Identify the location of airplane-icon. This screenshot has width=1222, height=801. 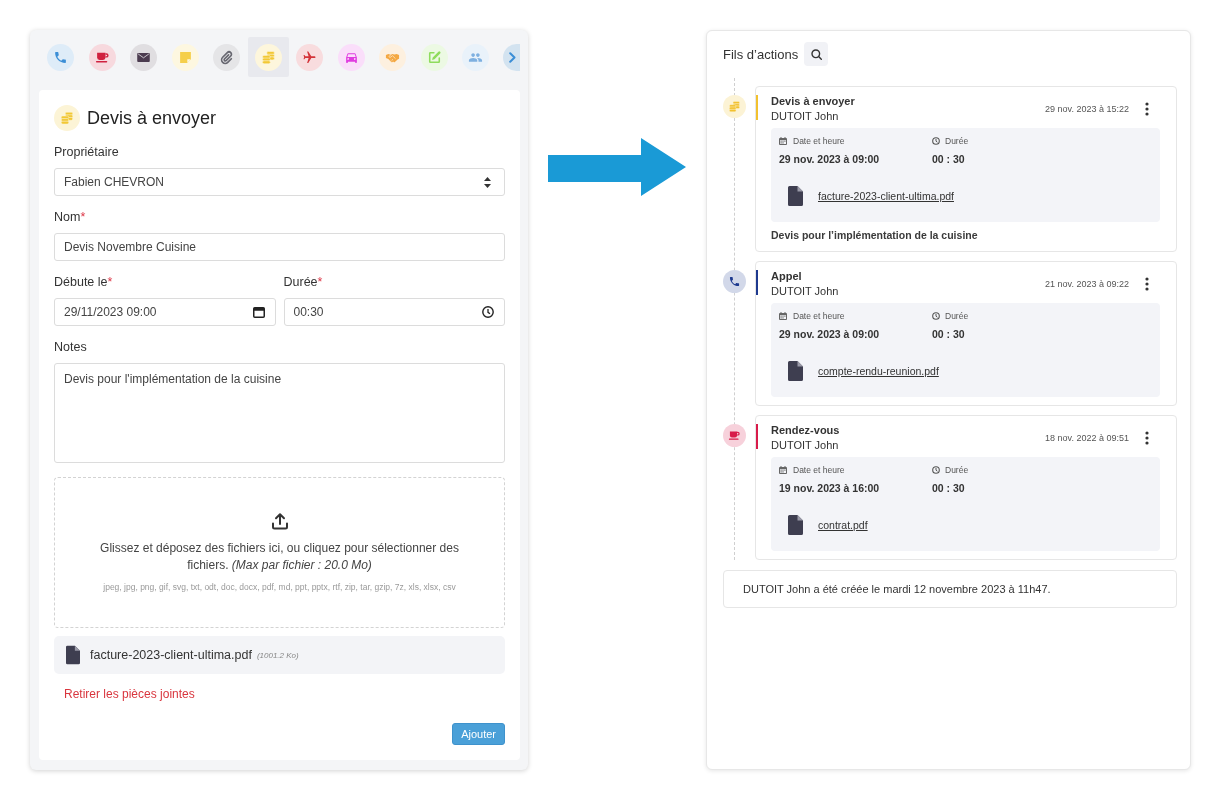
(310, 57).